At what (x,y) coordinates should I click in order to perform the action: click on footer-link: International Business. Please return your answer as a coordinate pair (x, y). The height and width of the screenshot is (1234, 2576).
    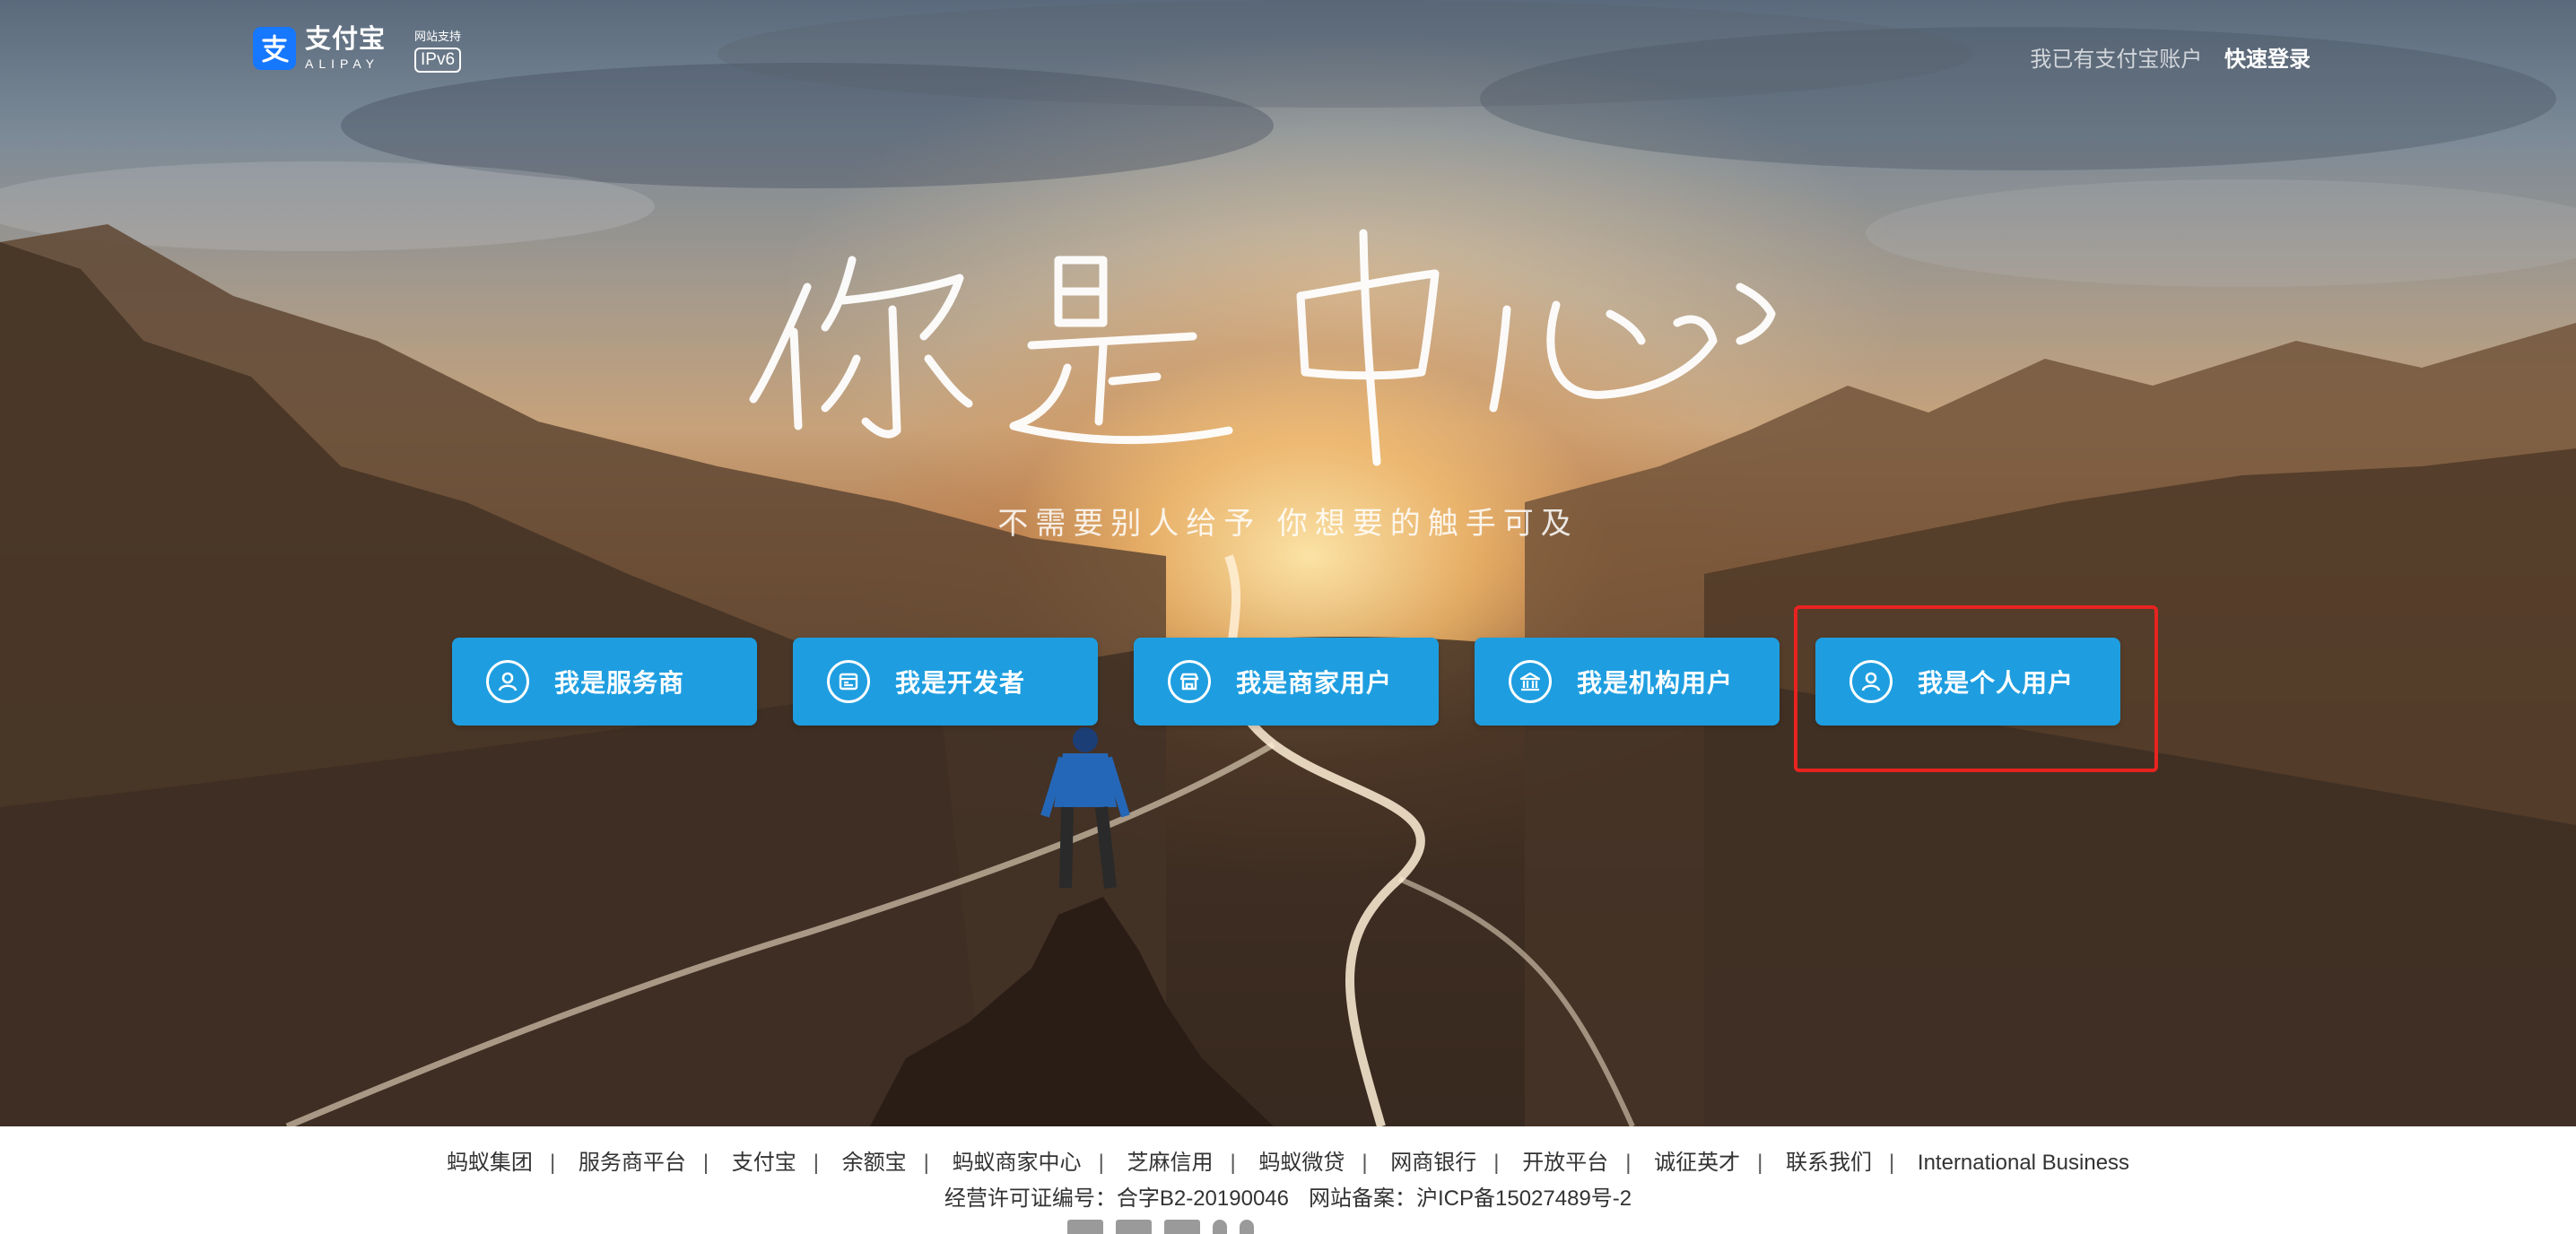
    Looking at the image, I should click on (2023, 1163).